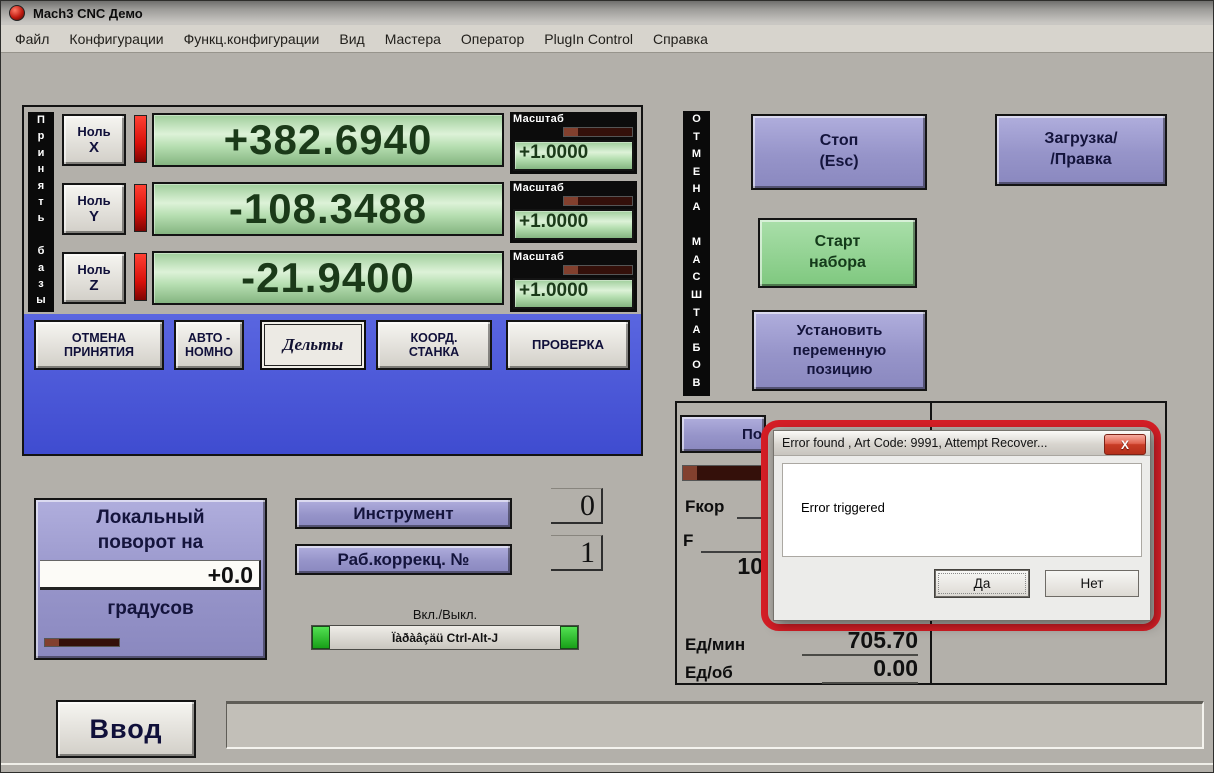 The width and height of the screenshot is (1214, 773). Describe the element at coordinates (116, 39) in the screenshot. I see `menu-config: Конфигурации` at that location.